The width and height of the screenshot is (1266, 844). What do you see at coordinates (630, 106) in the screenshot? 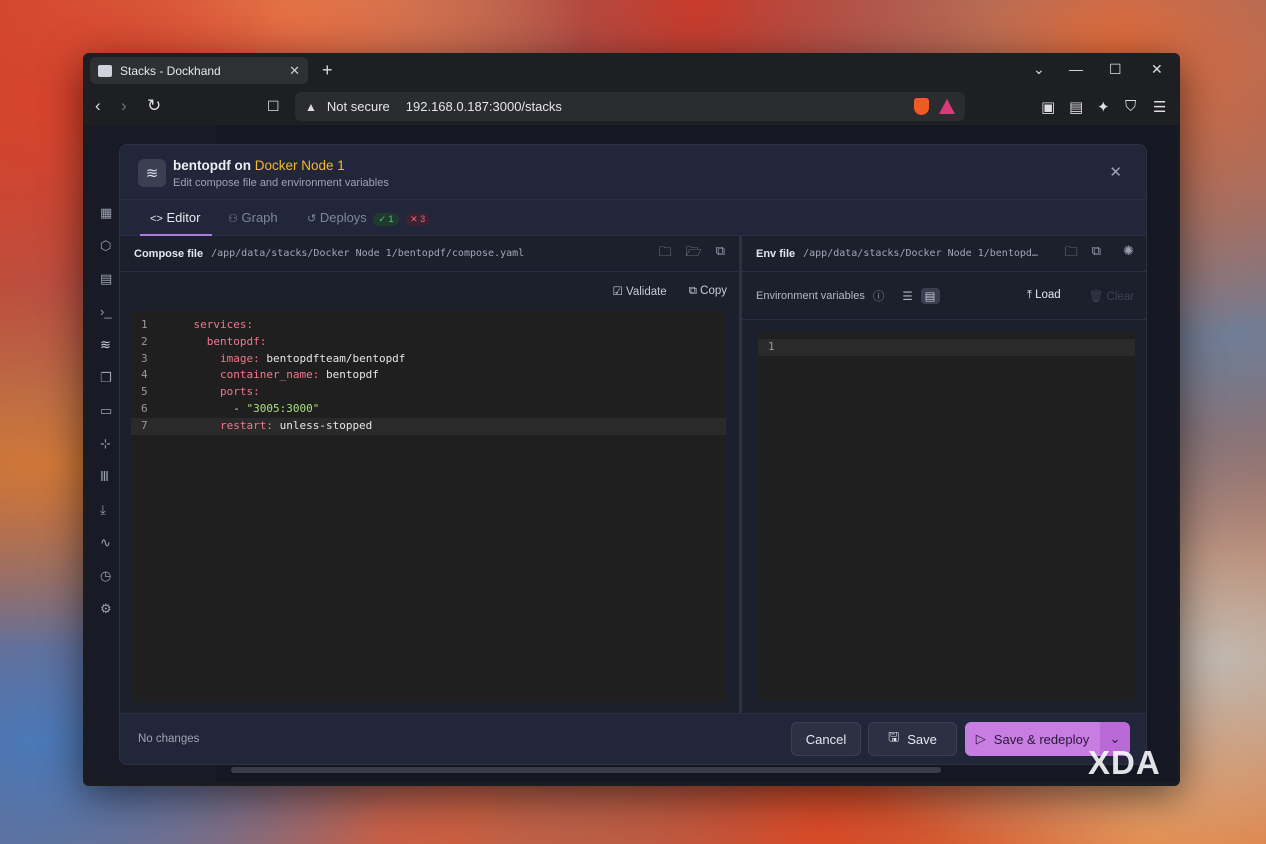
I see `address-bar: ▲ Not secure 192.168.0.187:3000/stacks` at bounding box center [630, 106].